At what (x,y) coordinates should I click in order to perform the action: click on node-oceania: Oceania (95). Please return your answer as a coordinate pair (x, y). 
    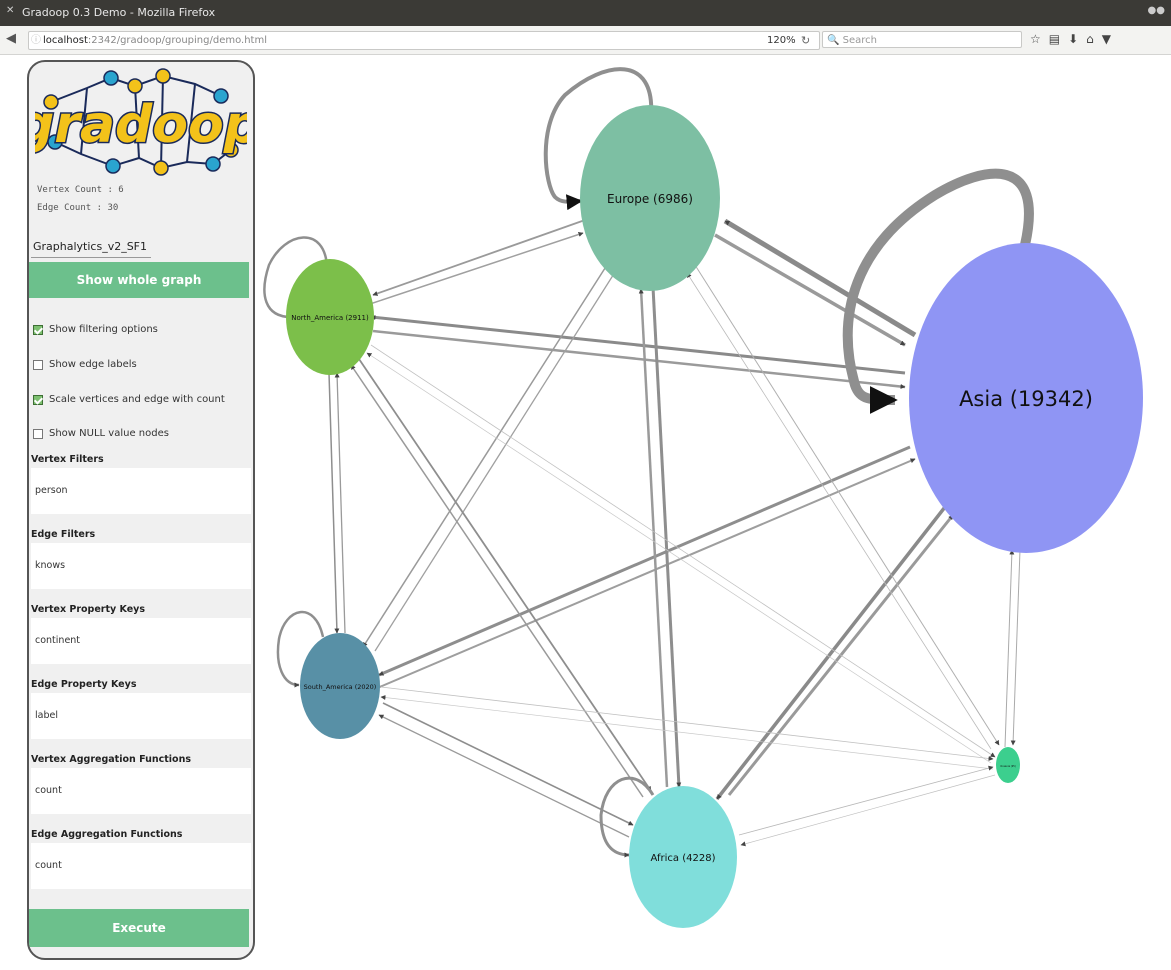
    Looking at the image, I should click on (1008, 765).